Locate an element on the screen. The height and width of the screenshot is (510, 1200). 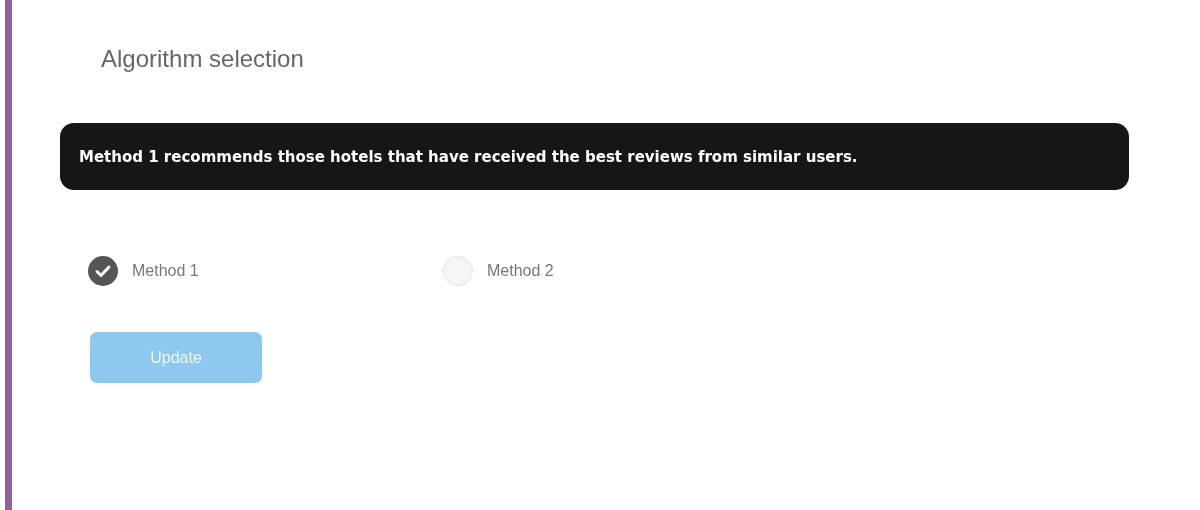
section-title: Algorithm selection is located at coordinates (203, 59).